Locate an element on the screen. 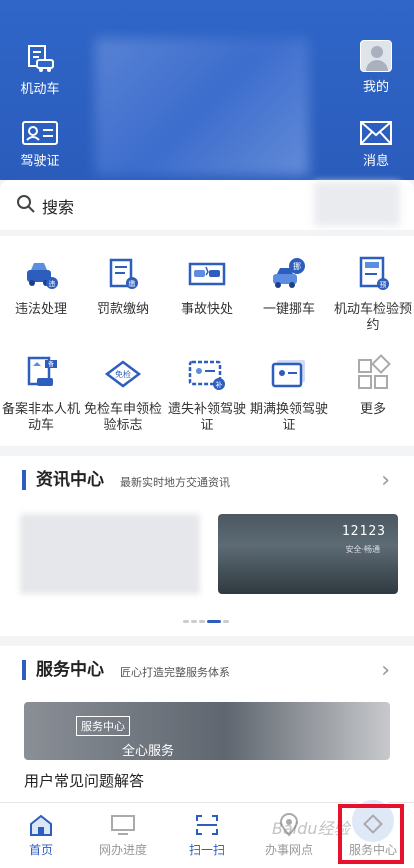  renew-license-icon is located at coordinates (288, 374).